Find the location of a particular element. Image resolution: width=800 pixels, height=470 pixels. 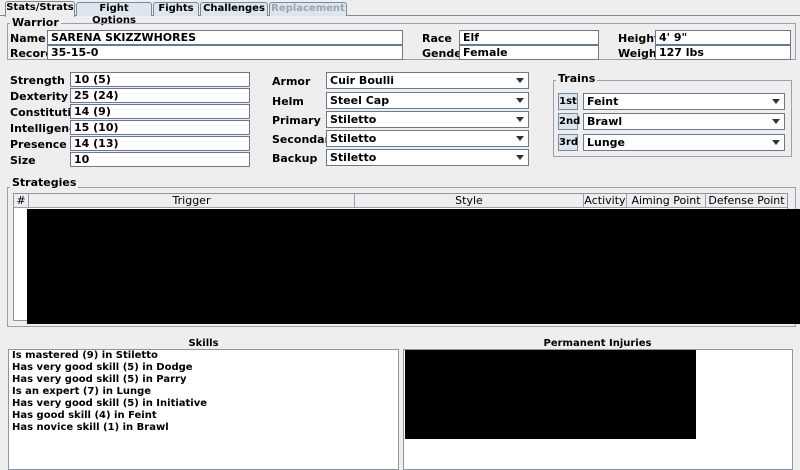

race-field: Elf is located at coordinates (529, 37).